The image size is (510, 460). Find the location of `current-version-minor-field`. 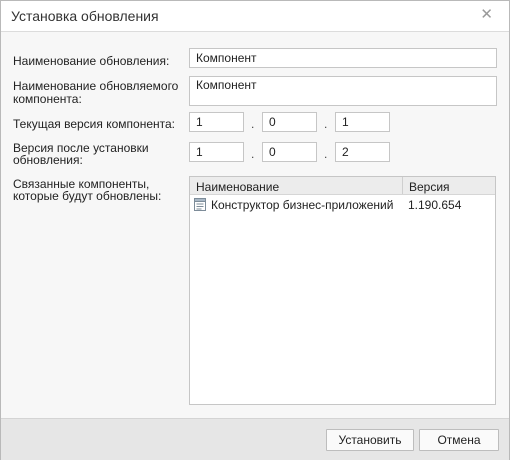

current-version-minor-field is located at coordinates (289, 122).